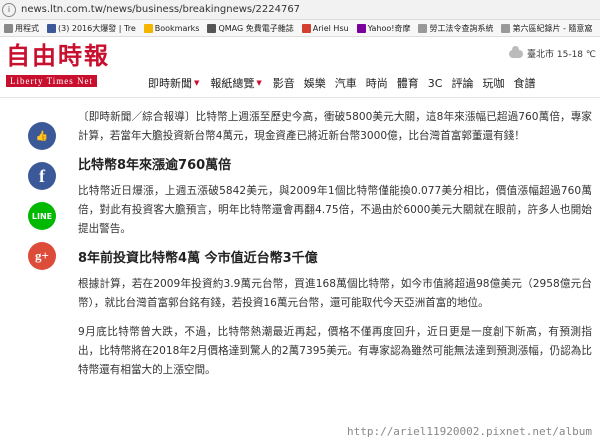  What do you see at coordinates (173, 83) in the screenshot?
I see `nav-breaking-news: 即時新聞 ▼` at bounding box center [173, 83].